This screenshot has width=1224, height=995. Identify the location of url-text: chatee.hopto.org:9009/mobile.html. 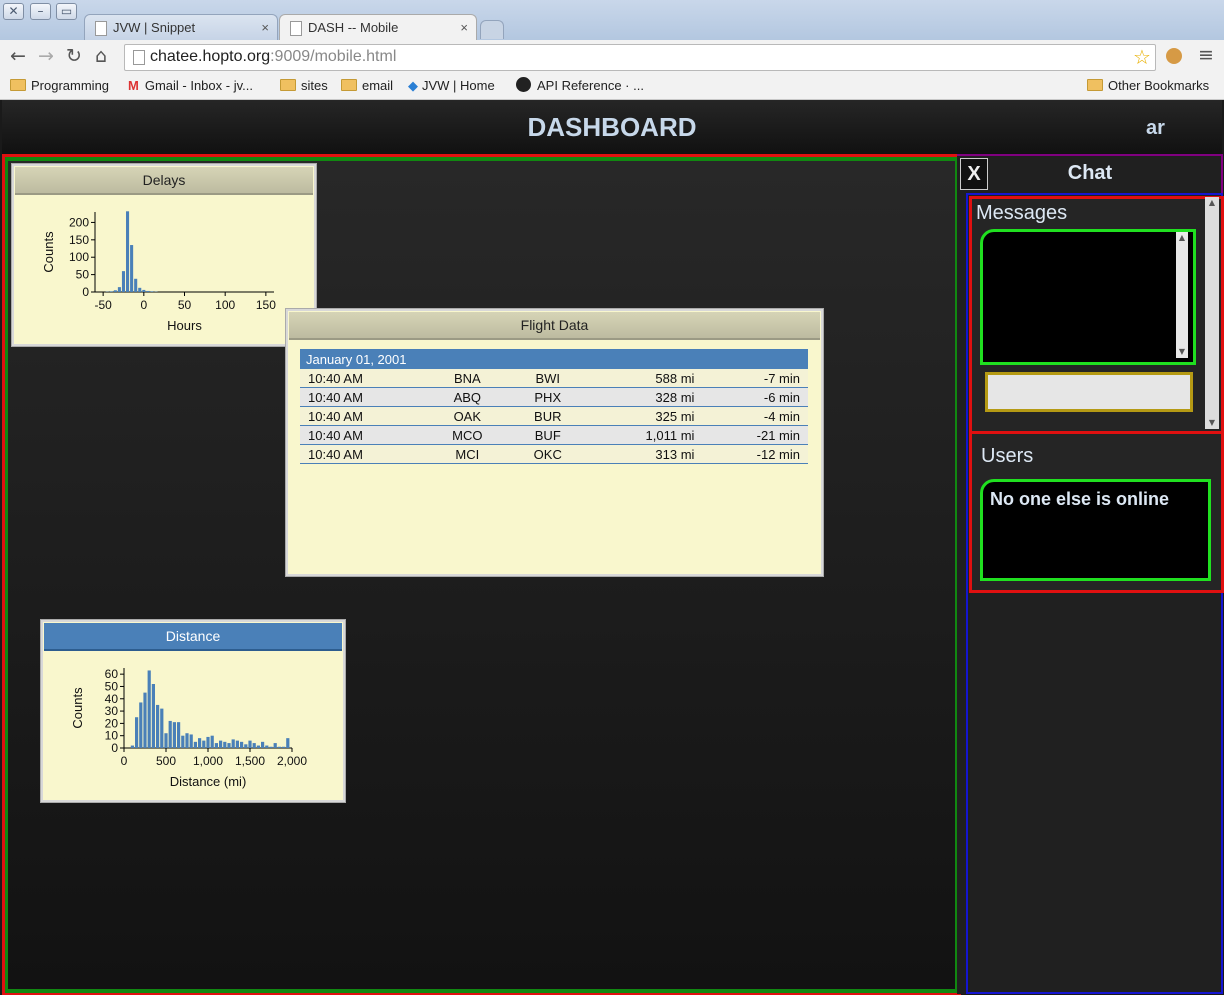
(273, 57).